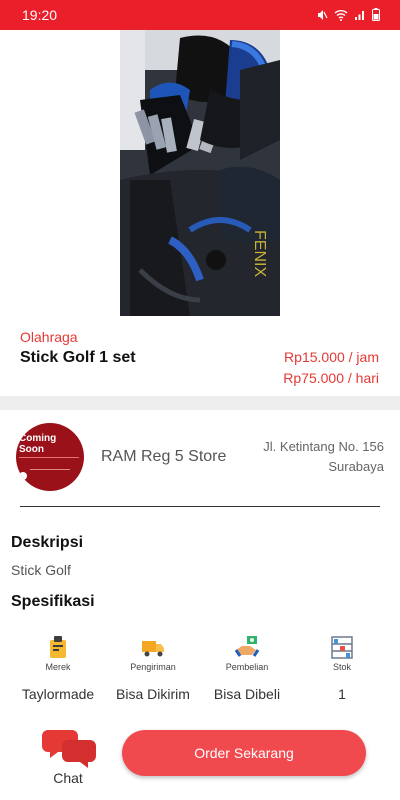  Describe the element at coordinates (200, 506) in the screenshot. I see `store-divider` at that location.